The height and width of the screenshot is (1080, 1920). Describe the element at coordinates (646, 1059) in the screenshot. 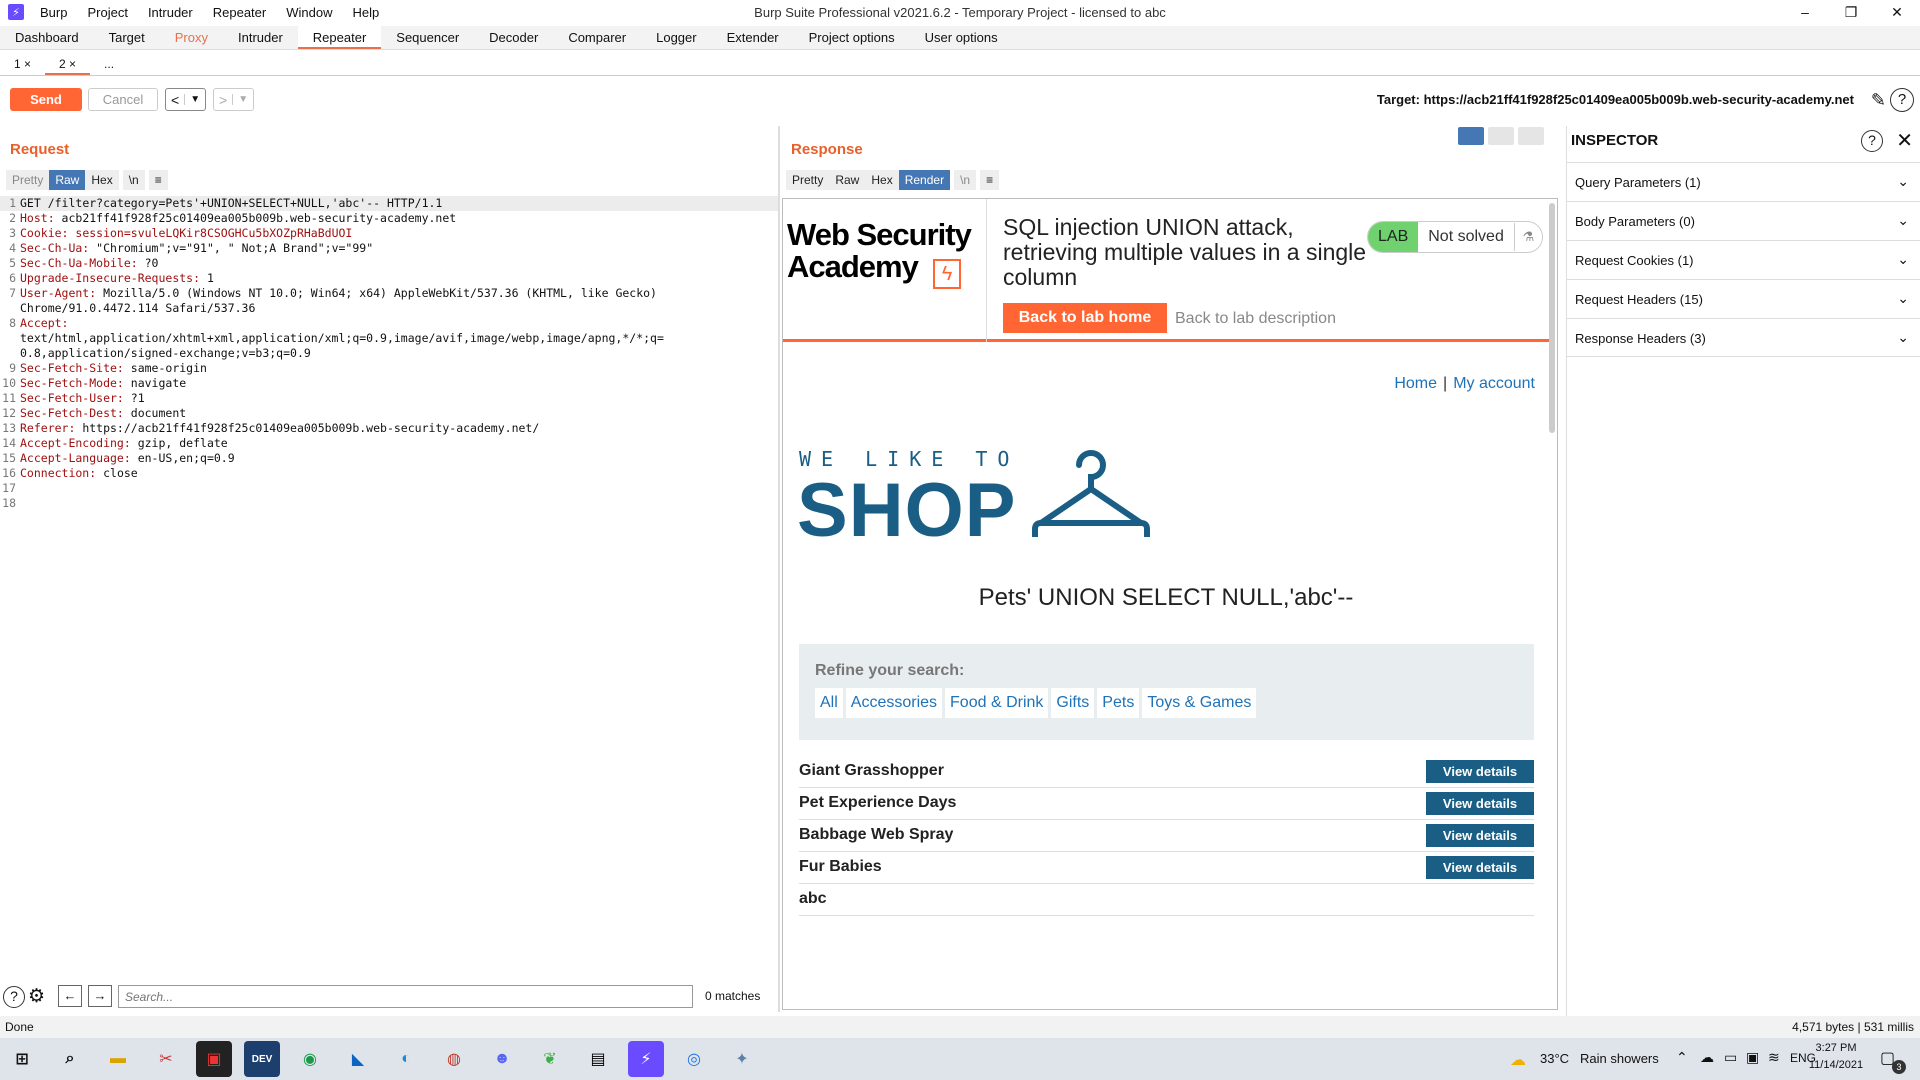

I see `burp-taskbar-icon: ⚡` at that location.